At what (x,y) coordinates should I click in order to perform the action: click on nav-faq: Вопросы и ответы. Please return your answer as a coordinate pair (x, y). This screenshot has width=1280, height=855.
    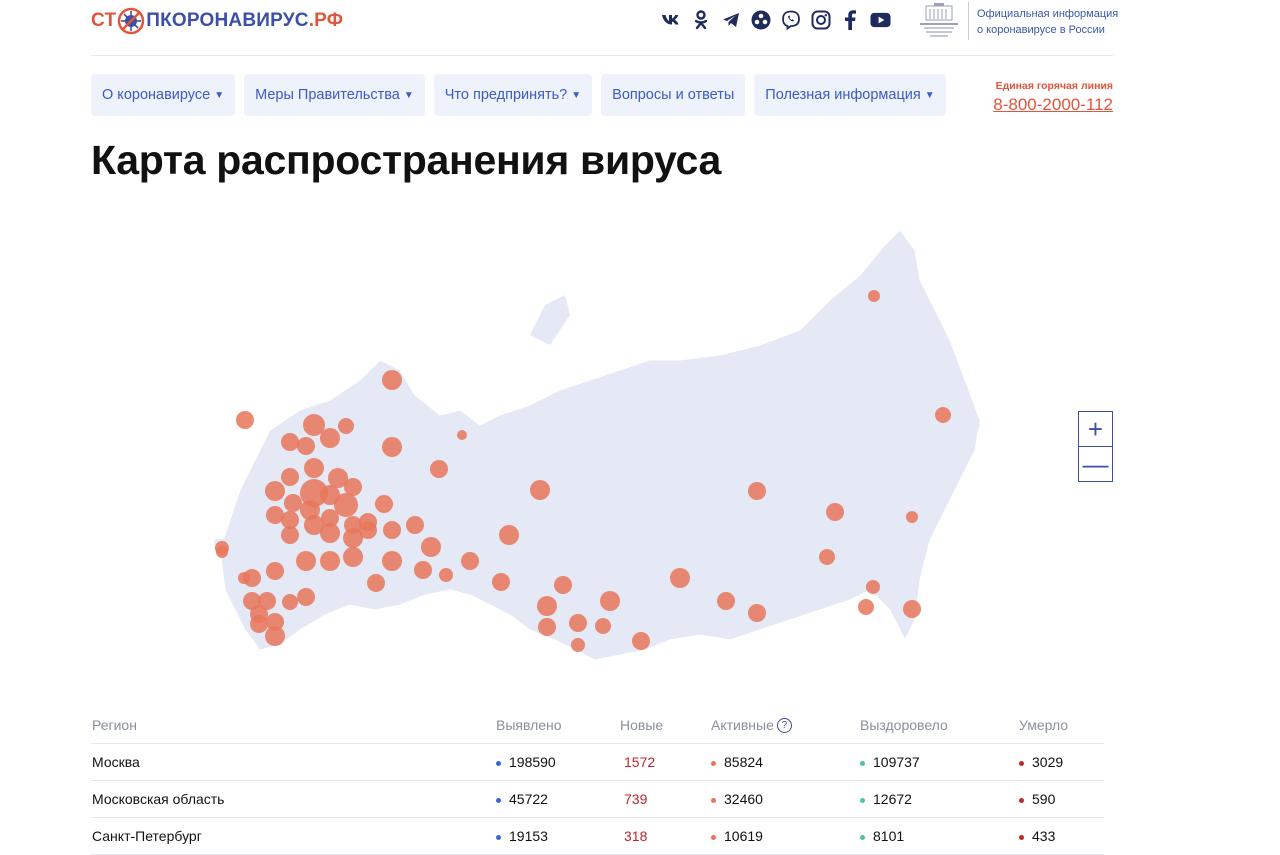
    Looking at the image, I should click on (673, 95).